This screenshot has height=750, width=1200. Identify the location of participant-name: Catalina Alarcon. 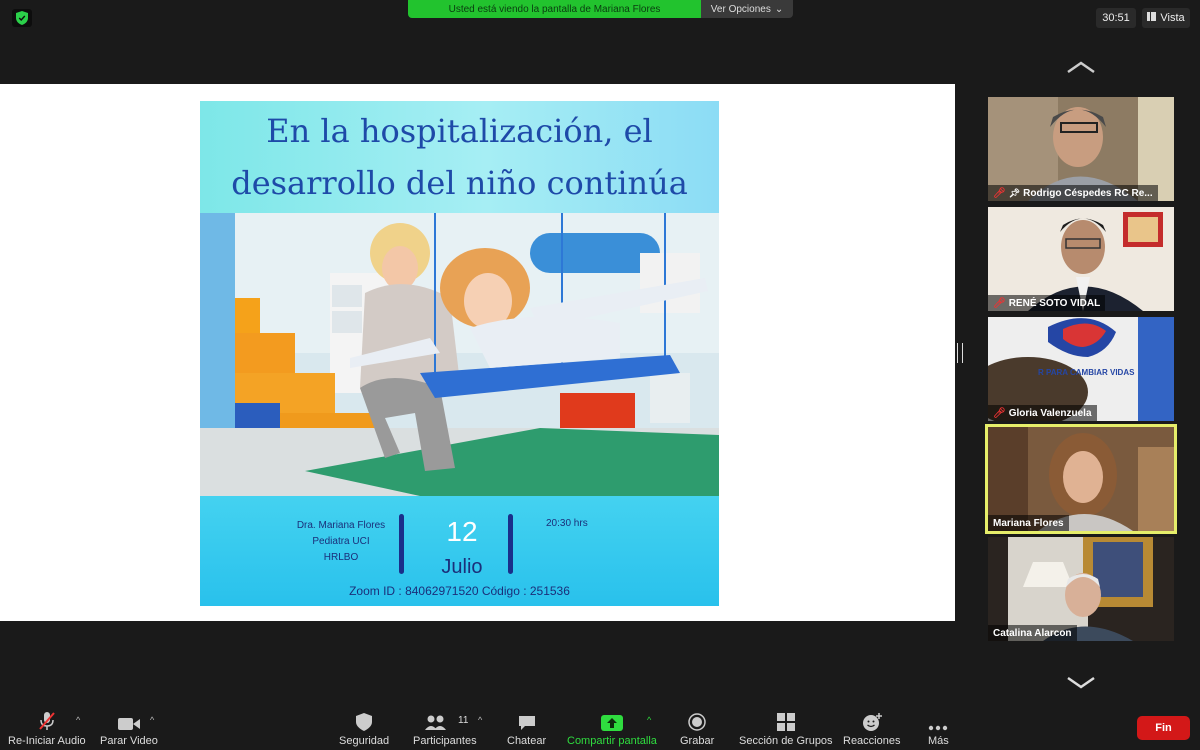
(1032, 633).